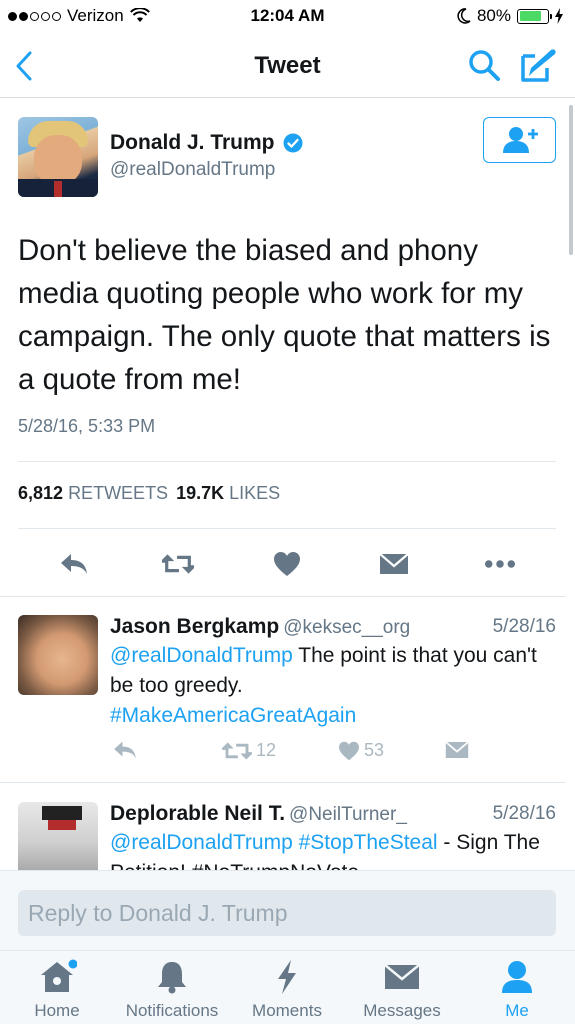  I want to click on retweet-count: 6,812, so click(41, 493).